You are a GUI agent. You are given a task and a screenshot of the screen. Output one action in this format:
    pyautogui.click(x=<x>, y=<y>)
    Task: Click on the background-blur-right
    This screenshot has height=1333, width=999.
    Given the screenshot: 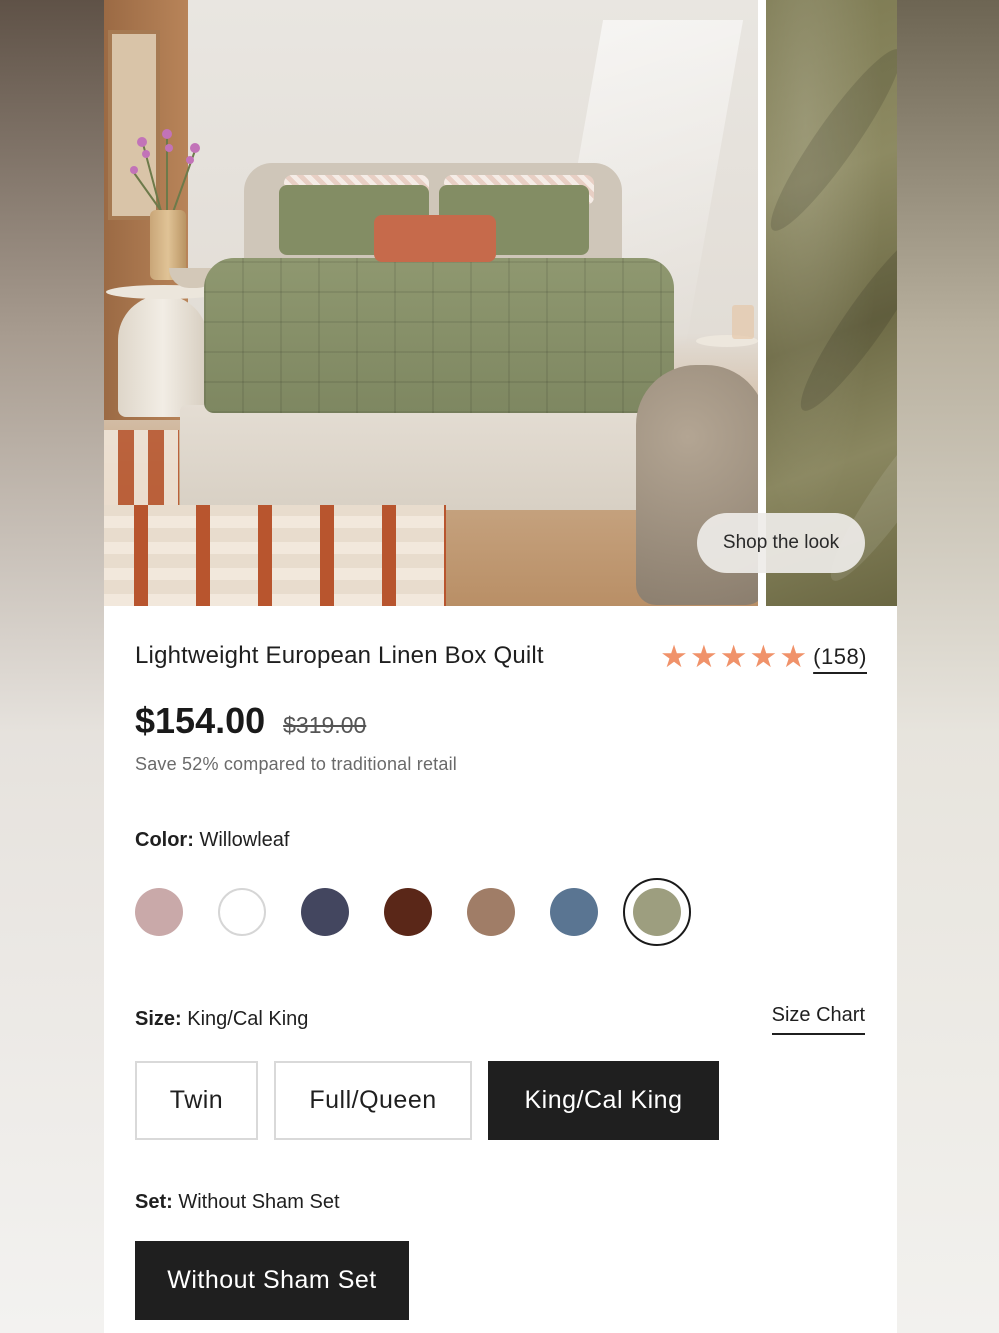 What is the action you would take?
    pyautogui.click(x=948, y=666)
    